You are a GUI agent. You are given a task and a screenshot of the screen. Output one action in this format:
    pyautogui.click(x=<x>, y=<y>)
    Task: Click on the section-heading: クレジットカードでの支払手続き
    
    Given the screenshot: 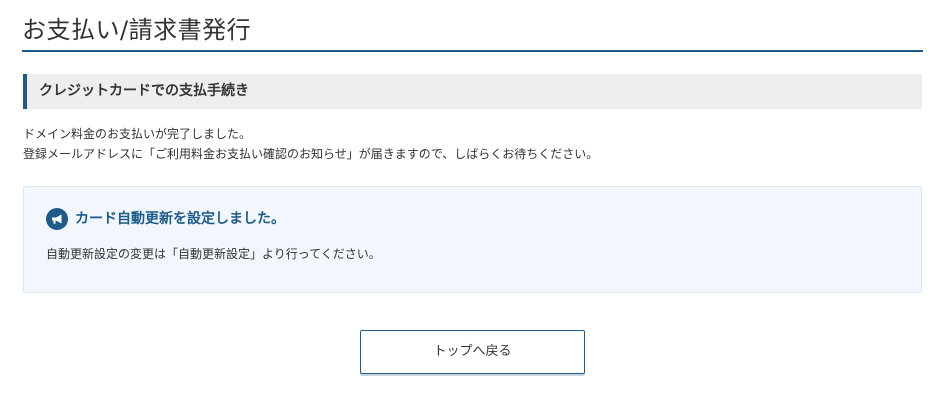 What is the action you would take?
    pyautogui.click(x=472, y=91)
    